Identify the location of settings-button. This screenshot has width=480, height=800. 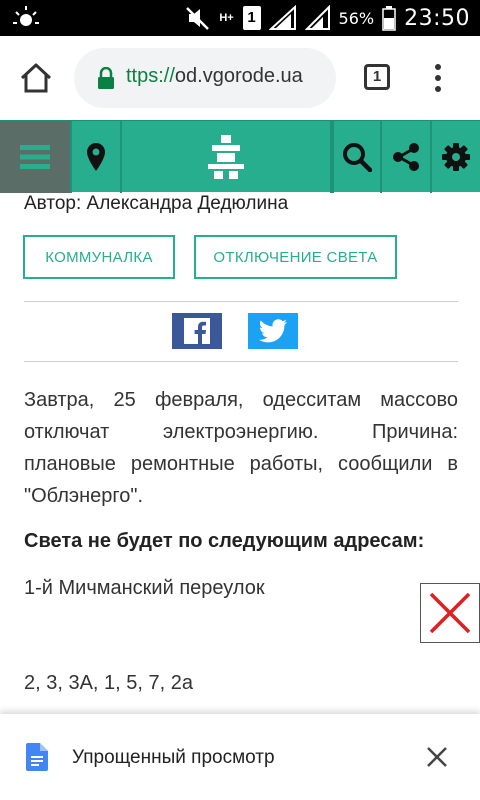
(456, 157).